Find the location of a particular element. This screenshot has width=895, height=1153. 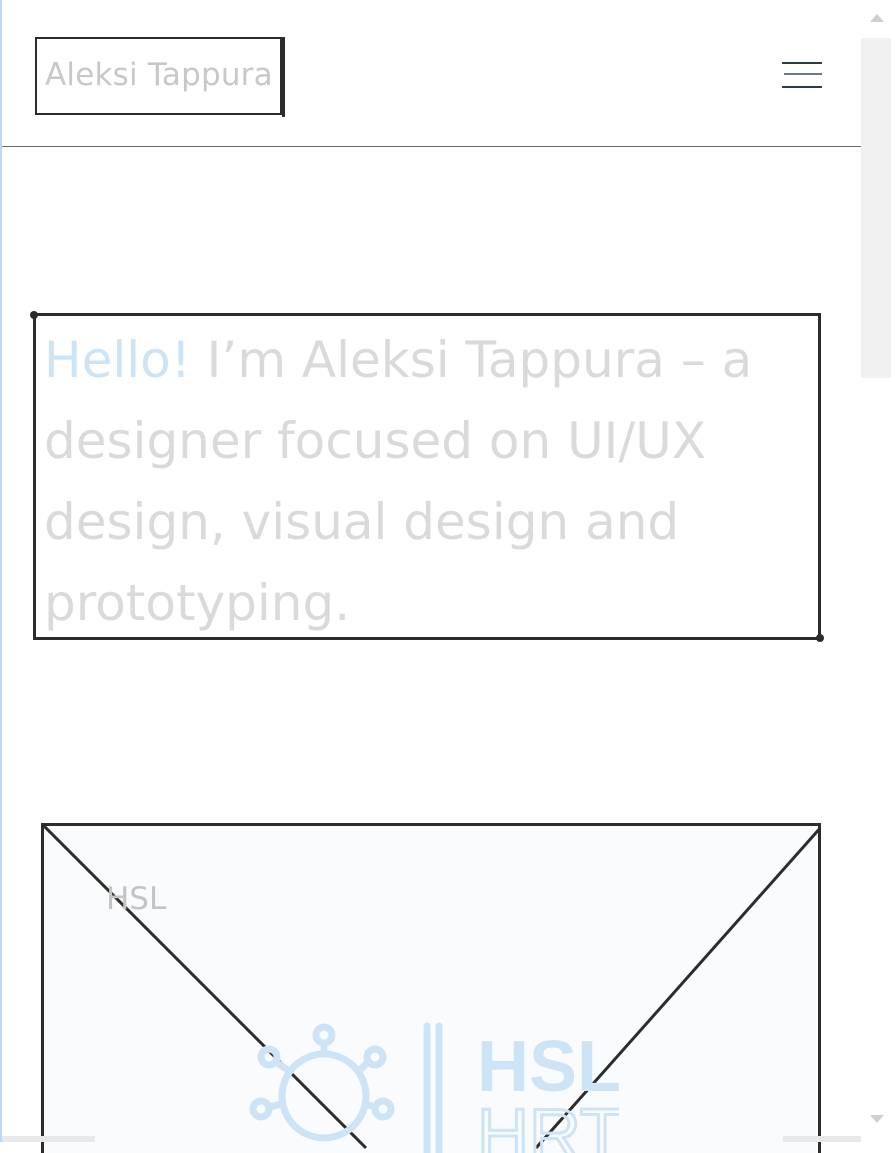

logo-link: Aleksi Tappura is located at coordinates (160, 77).